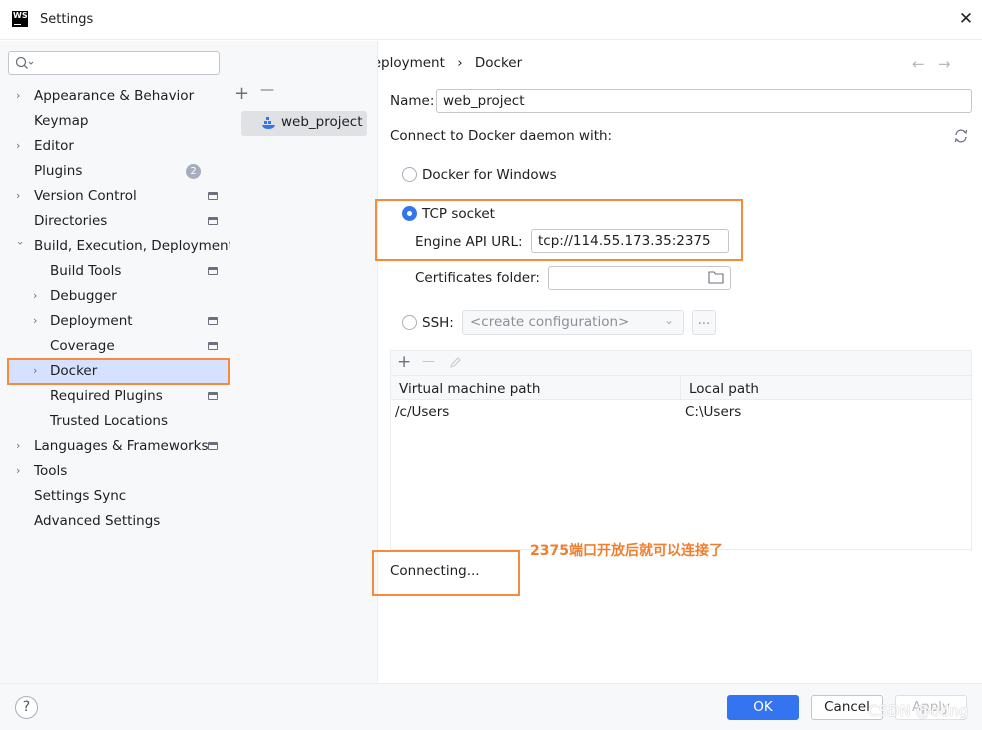 This screenshot has height=730, width=982. Describe the element at coordinates (680, 387) in the screenshot. I see `column-divider` at that location.